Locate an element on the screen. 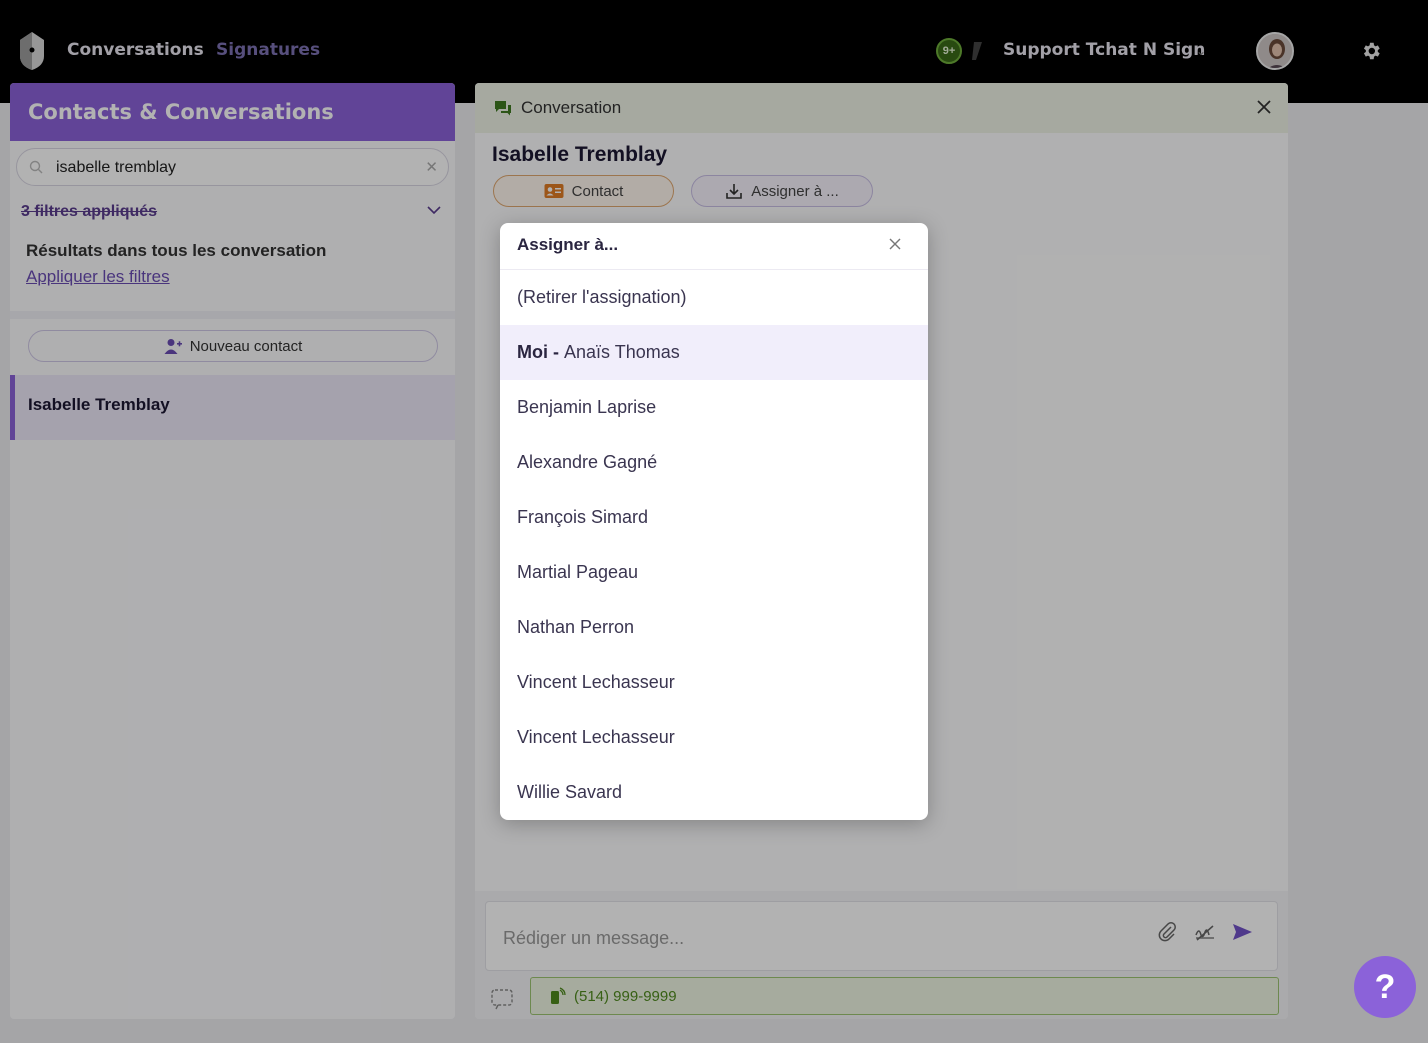  help-button: ? is located at coordinates (1385, 987).